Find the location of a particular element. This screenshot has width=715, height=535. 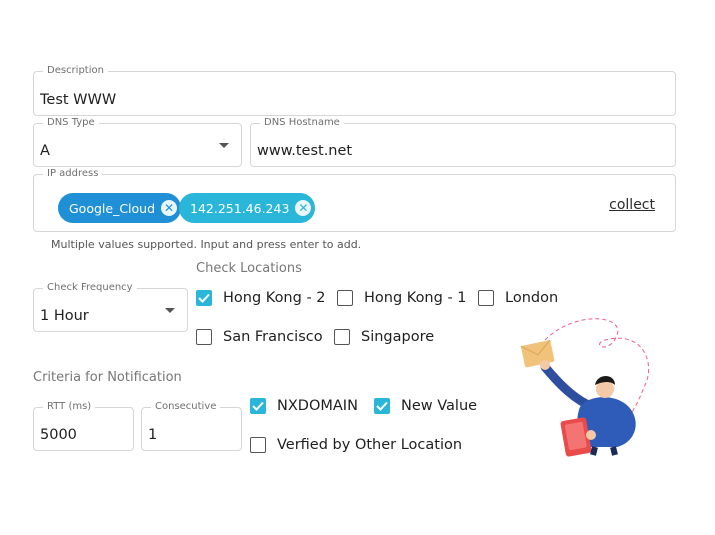

check-frequency-select: Check Frequency 1 Hour is located at coordinates (110, 307).